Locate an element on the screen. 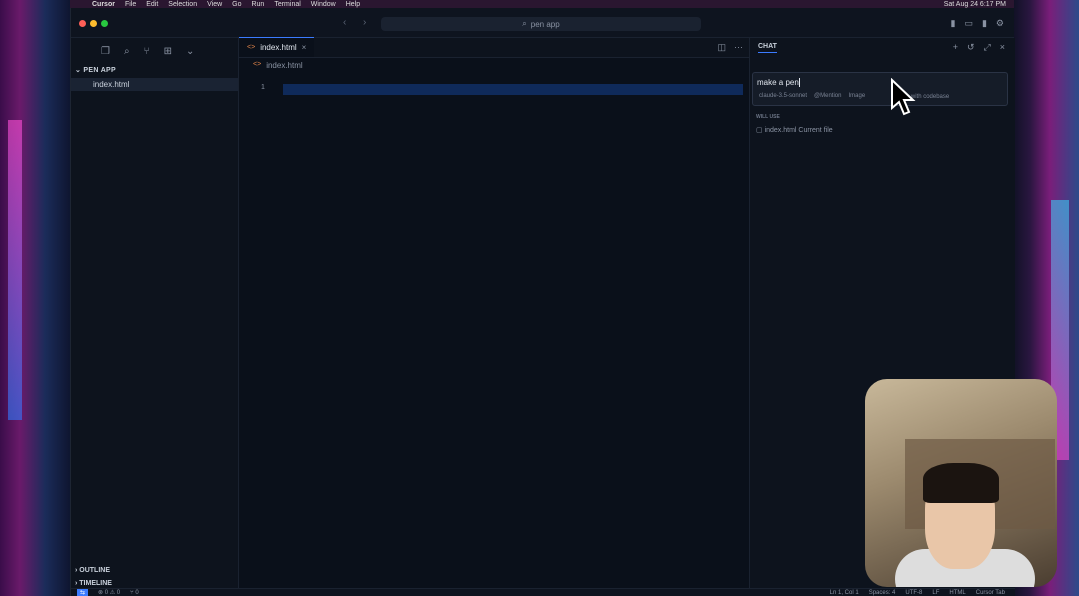 The width and height of the screenshot is (1079, 596). command-center-label: pen app is located at coordinates (545, 24).